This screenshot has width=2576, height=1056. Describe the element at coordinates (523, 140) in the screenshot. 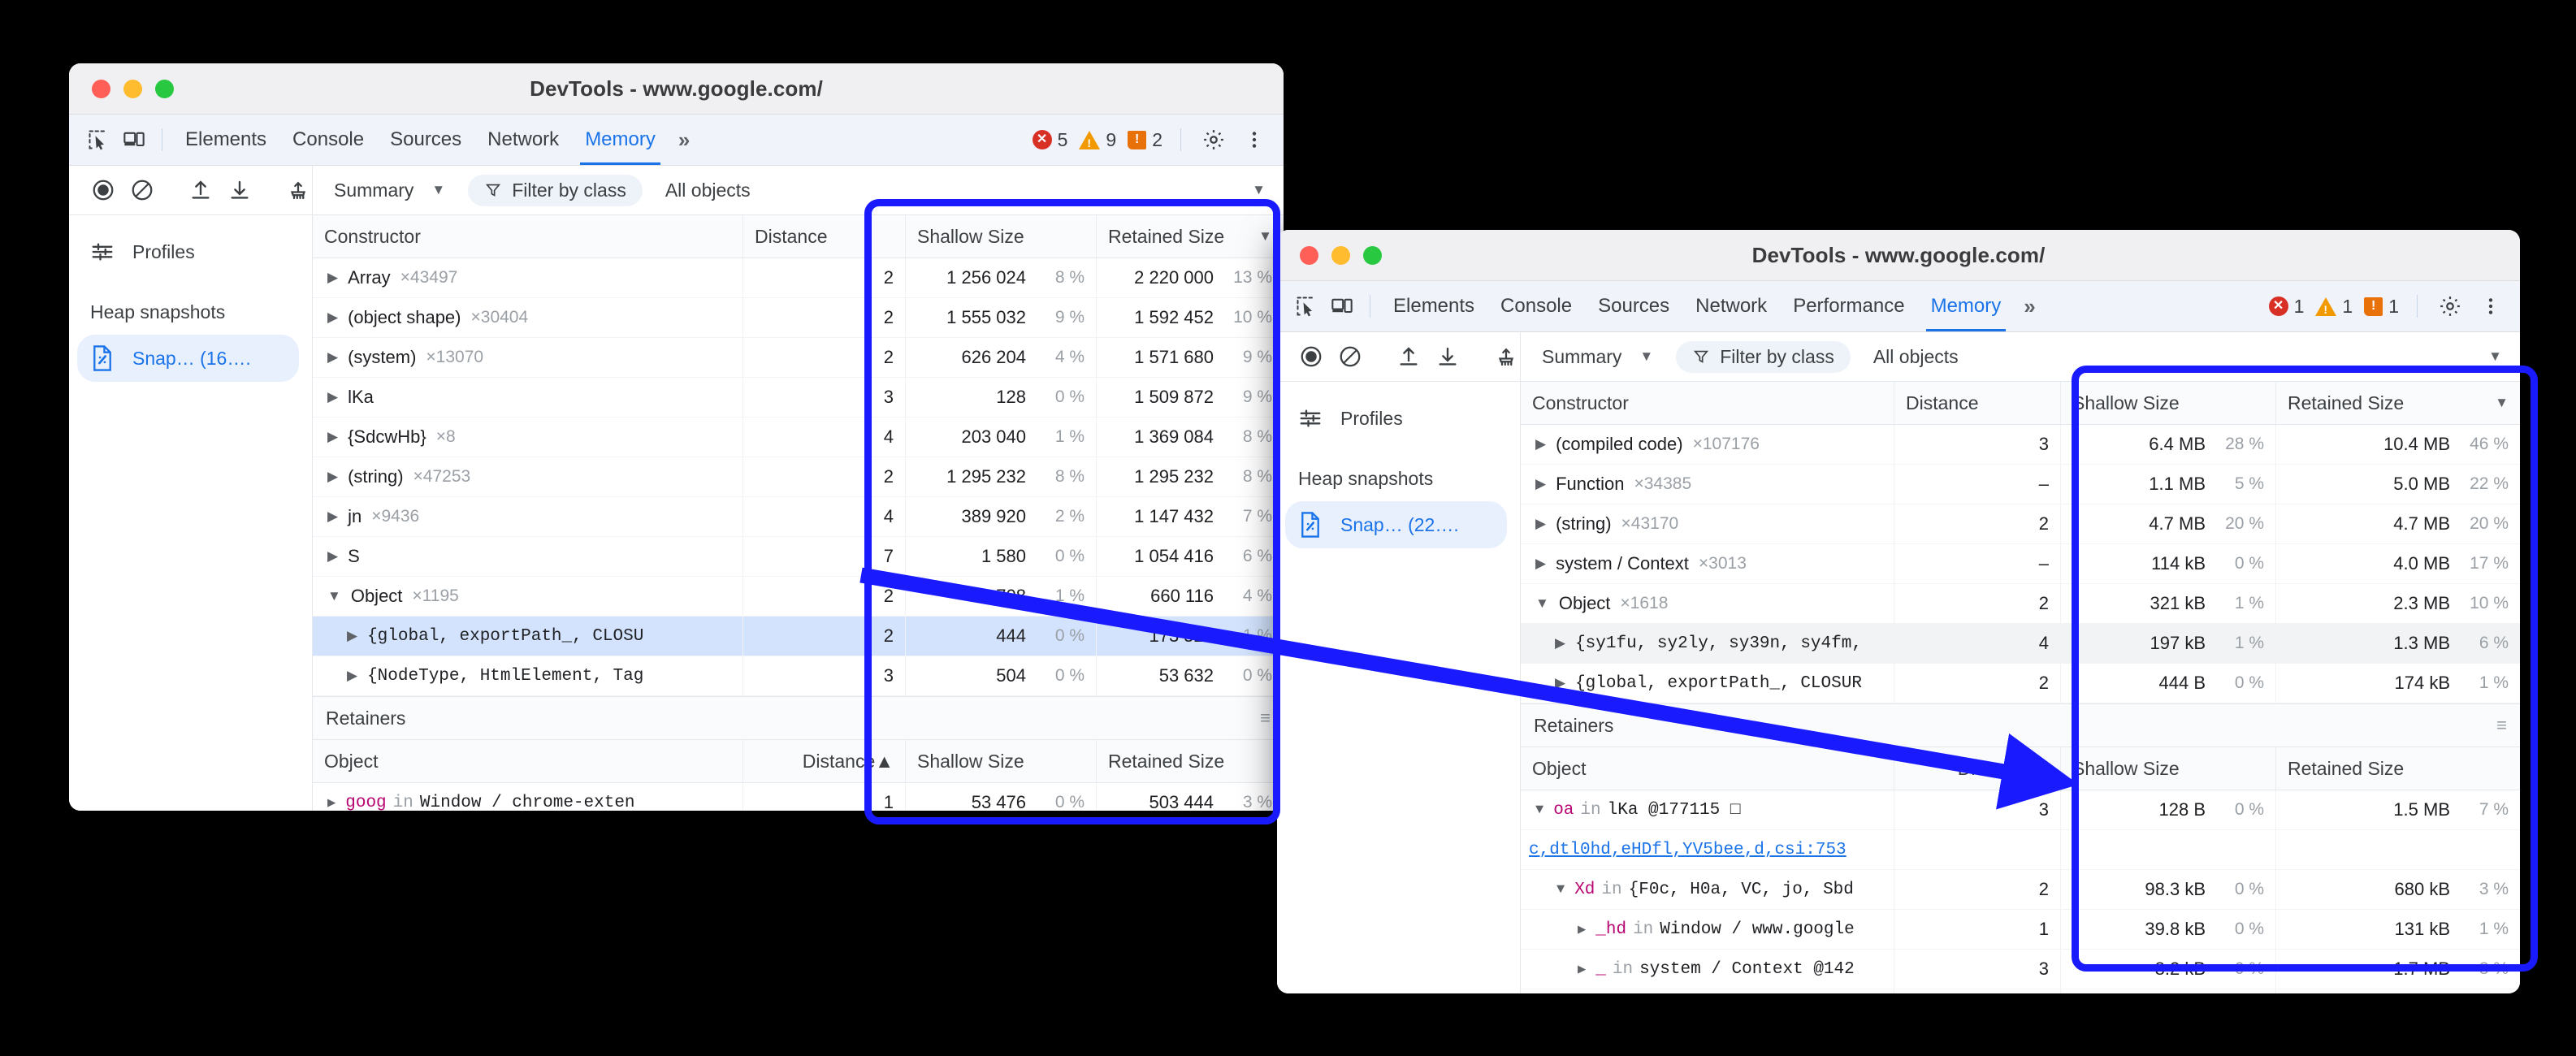

I see `tab-network: Network` at that location.